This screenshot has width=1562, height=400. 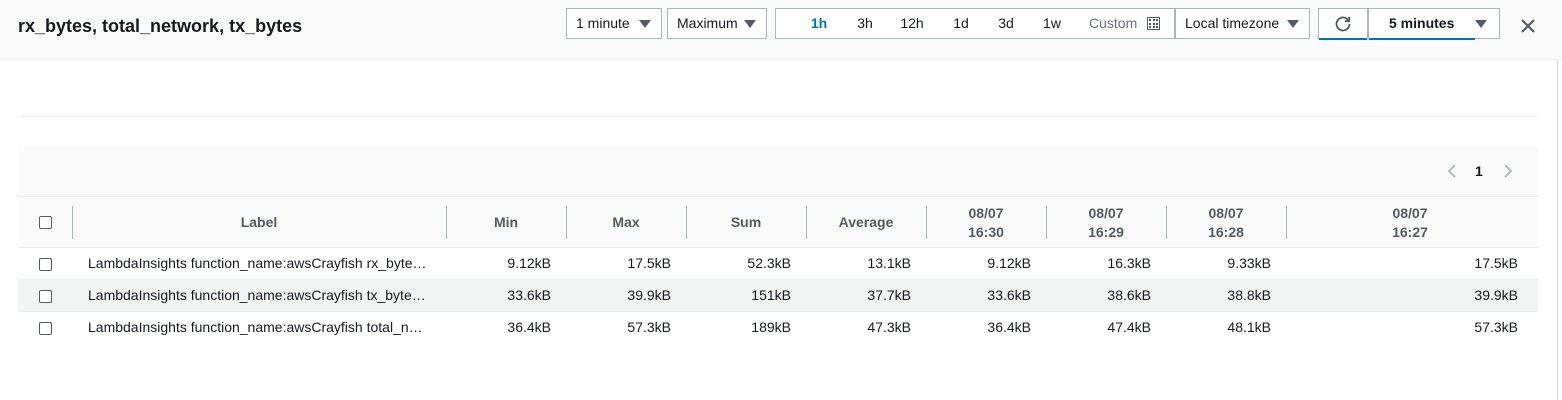 What do you see at coordinates (1422, 23) in the screenshot?
I see `refresh-interval-value: 5 minutes` at bounding box center [1422, 23].